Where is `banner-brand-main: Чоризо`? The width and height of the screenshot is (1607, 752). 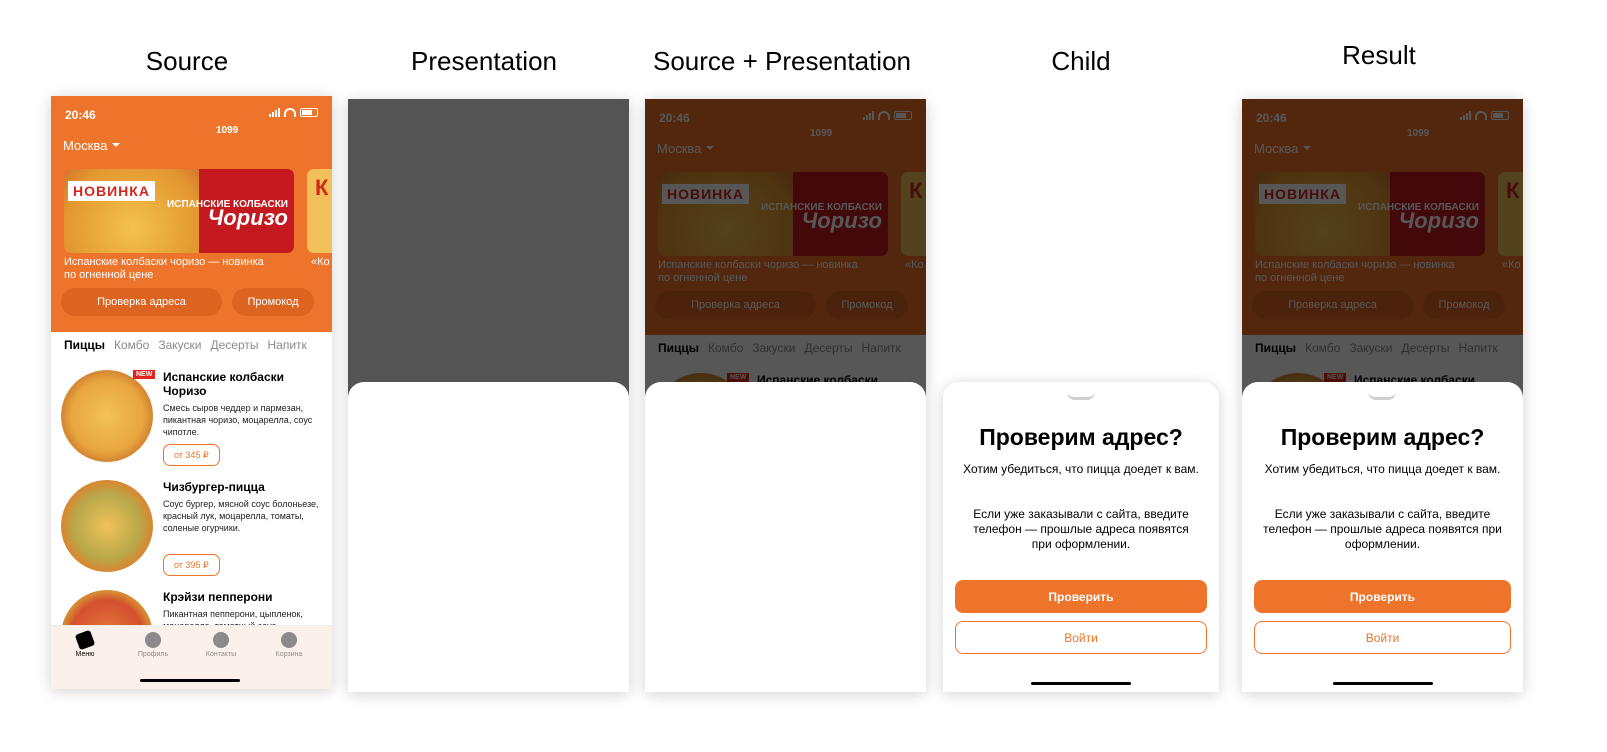
banner-brand-main: Чоризо is located at coordinates (247, 217).